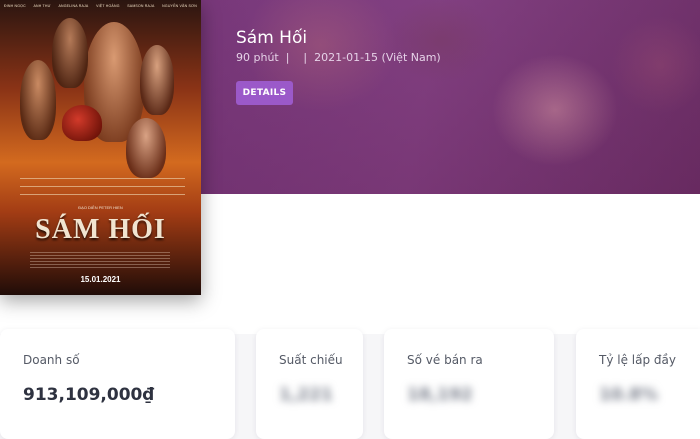 This screenshot has height=439, width=700. I want to click on stat-value: 913,109,000₫, so click(89, 395).